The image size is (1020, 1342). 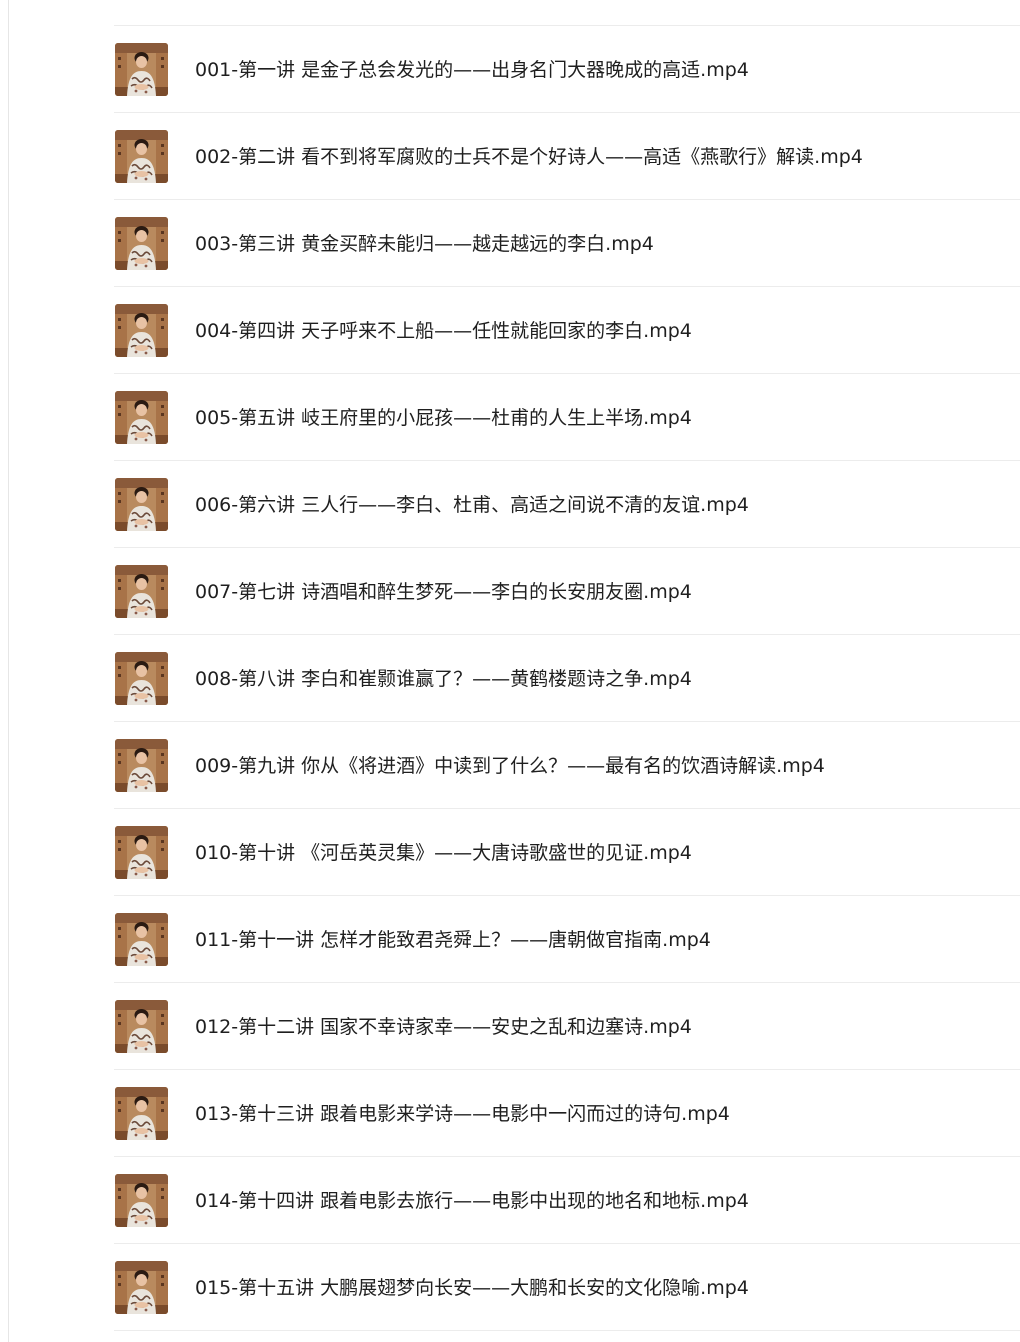 I want to click on file-row: 015-第十五讲 大鹏展翅梦向长安——大鹏和长安的文化隐喻.mp4, so click(x=567, y=1287).